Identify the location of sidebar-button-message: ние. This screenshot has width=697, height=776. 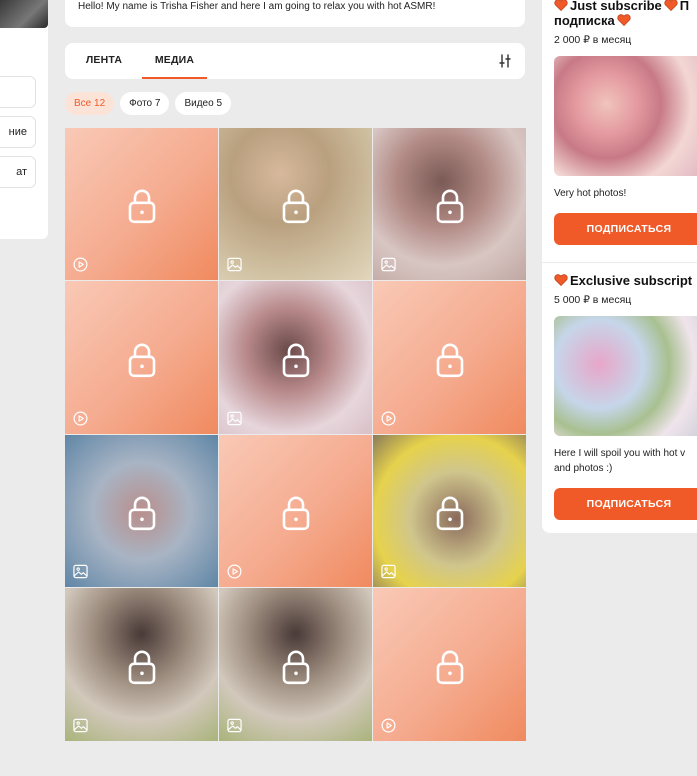
(18, 132).